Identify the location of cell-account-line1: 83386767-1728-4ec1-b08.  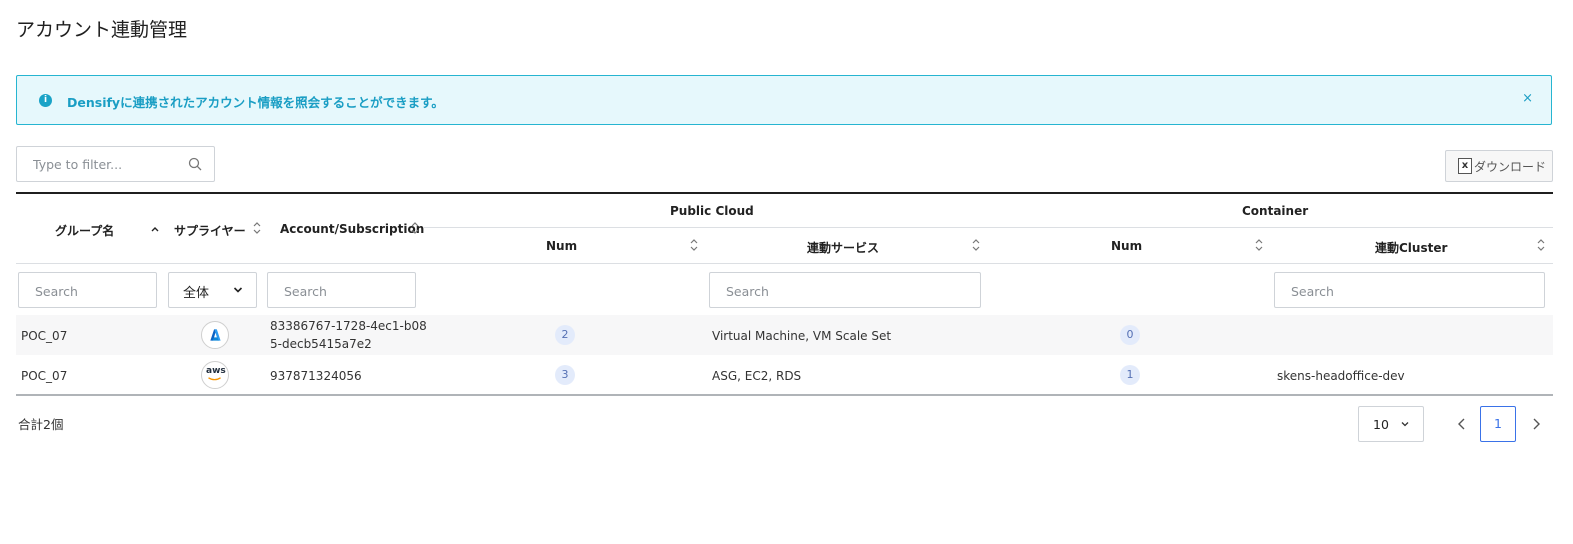
(348, 326).